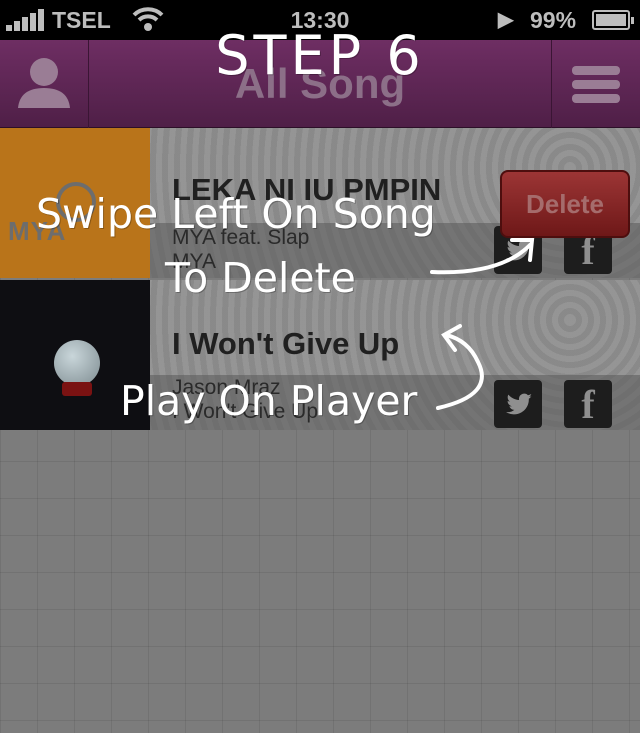  Describe the element at coordinates (286, 343) in the screenshot. I see `song-title: I Won't Give Up` at that location.